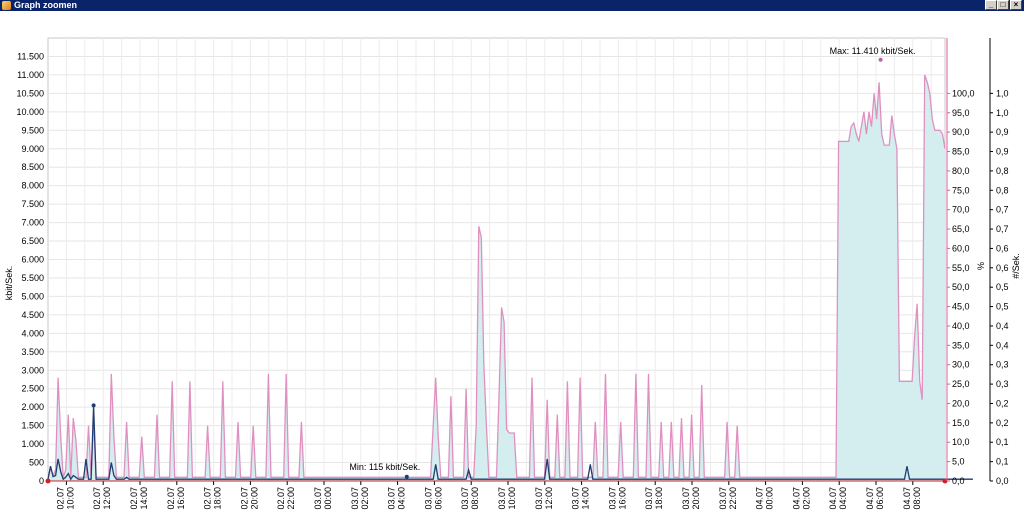  What do you see at coordinates (961, 210) in the screenshot?
I see `y-tick-right1: 70,0` at bounding box center [961, 210].